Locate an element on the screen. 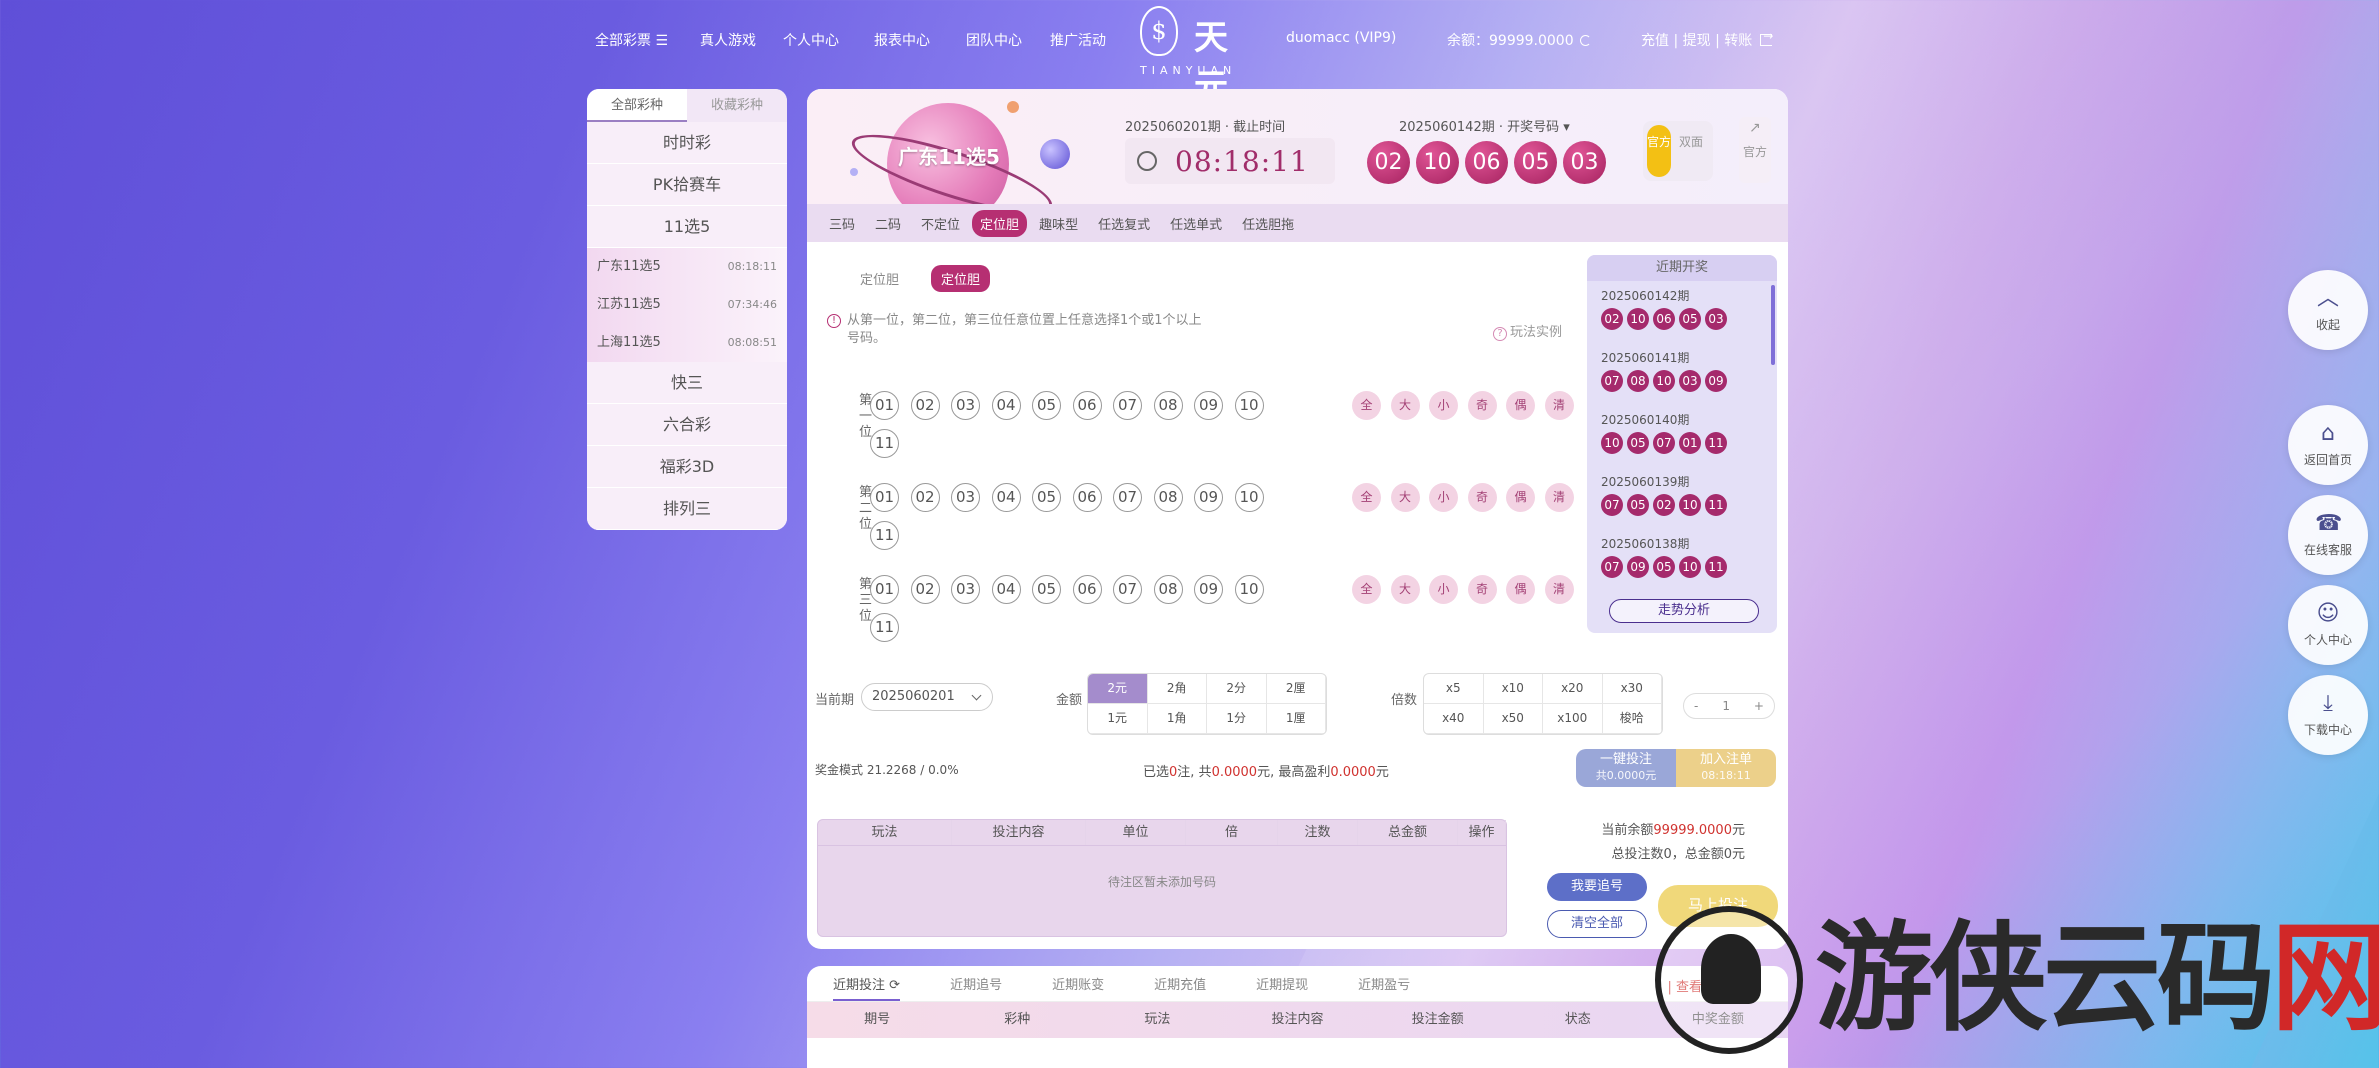  download-center-button: ⤓ 下载中心 is located at coordinates (2328, 715).